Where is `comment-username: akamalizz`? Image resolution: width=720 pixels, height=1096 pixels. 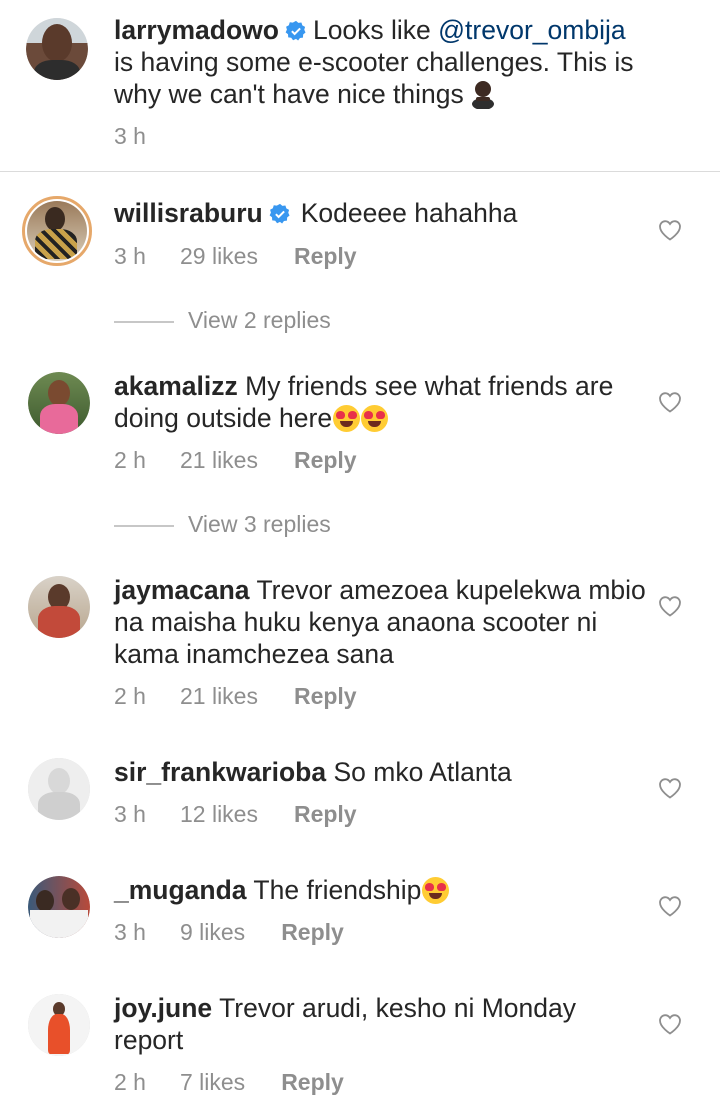
comment-username: akamalizz is located at coordinates (176, 386).